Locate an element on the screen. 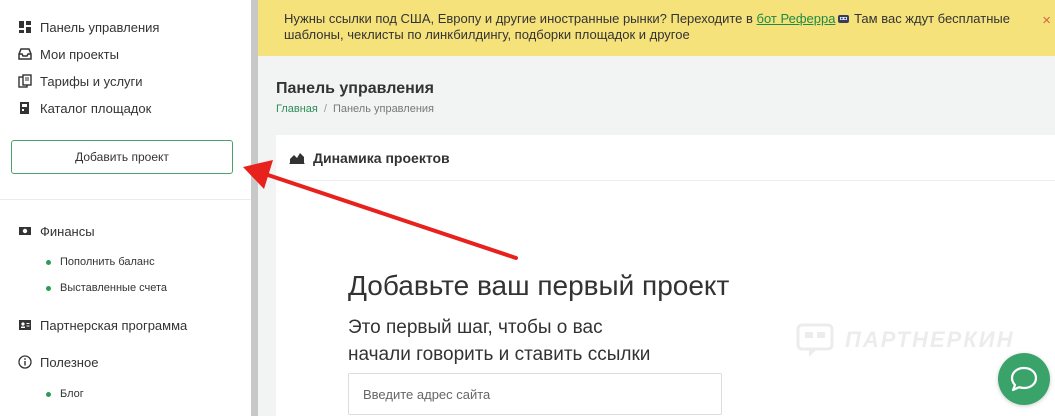 The image size is (1055, 416). sidebar-item-dashboard: Панель управления is located at coordinates (88, 27).